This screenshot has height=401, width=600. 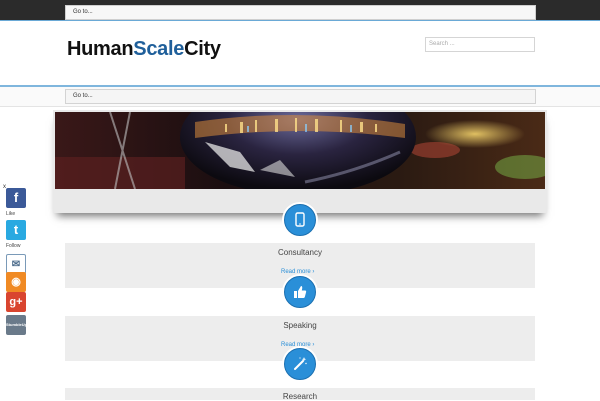 I want to click on email-icon: ✉, so click(x=16, y=264).